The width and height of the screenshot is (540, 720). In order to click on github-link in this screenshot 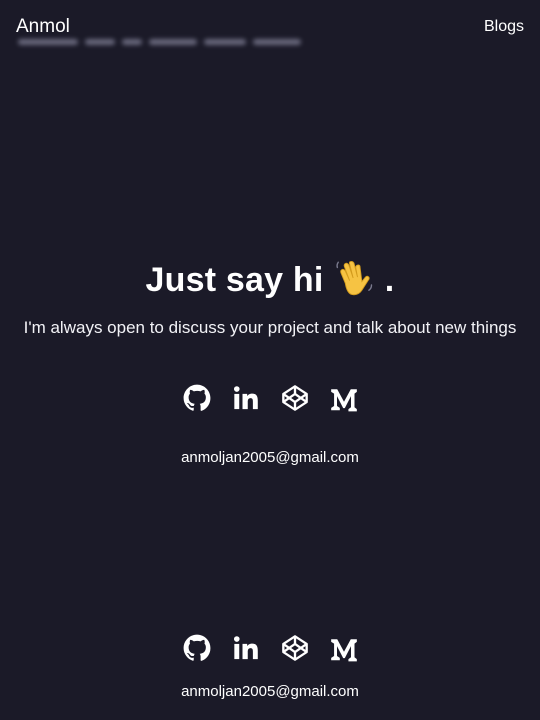, I will do `click(197, 398)`.